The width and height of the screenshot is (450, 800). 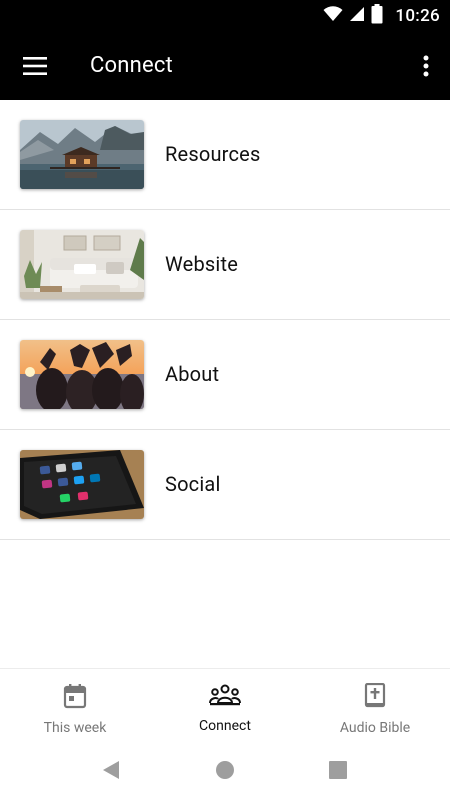 I want to click on lake-cabin-mountains-photo, so click(x=82, y=154).